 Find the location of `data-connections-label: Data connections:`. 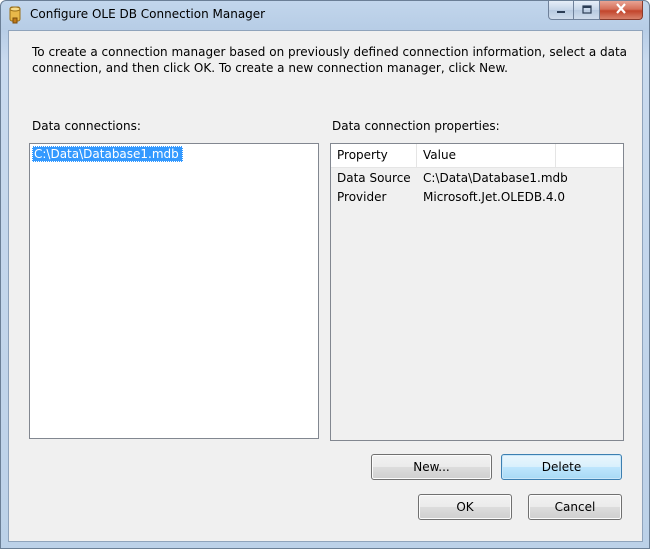

data-connections-label: Data connections: is located at coordinates (86, 126).